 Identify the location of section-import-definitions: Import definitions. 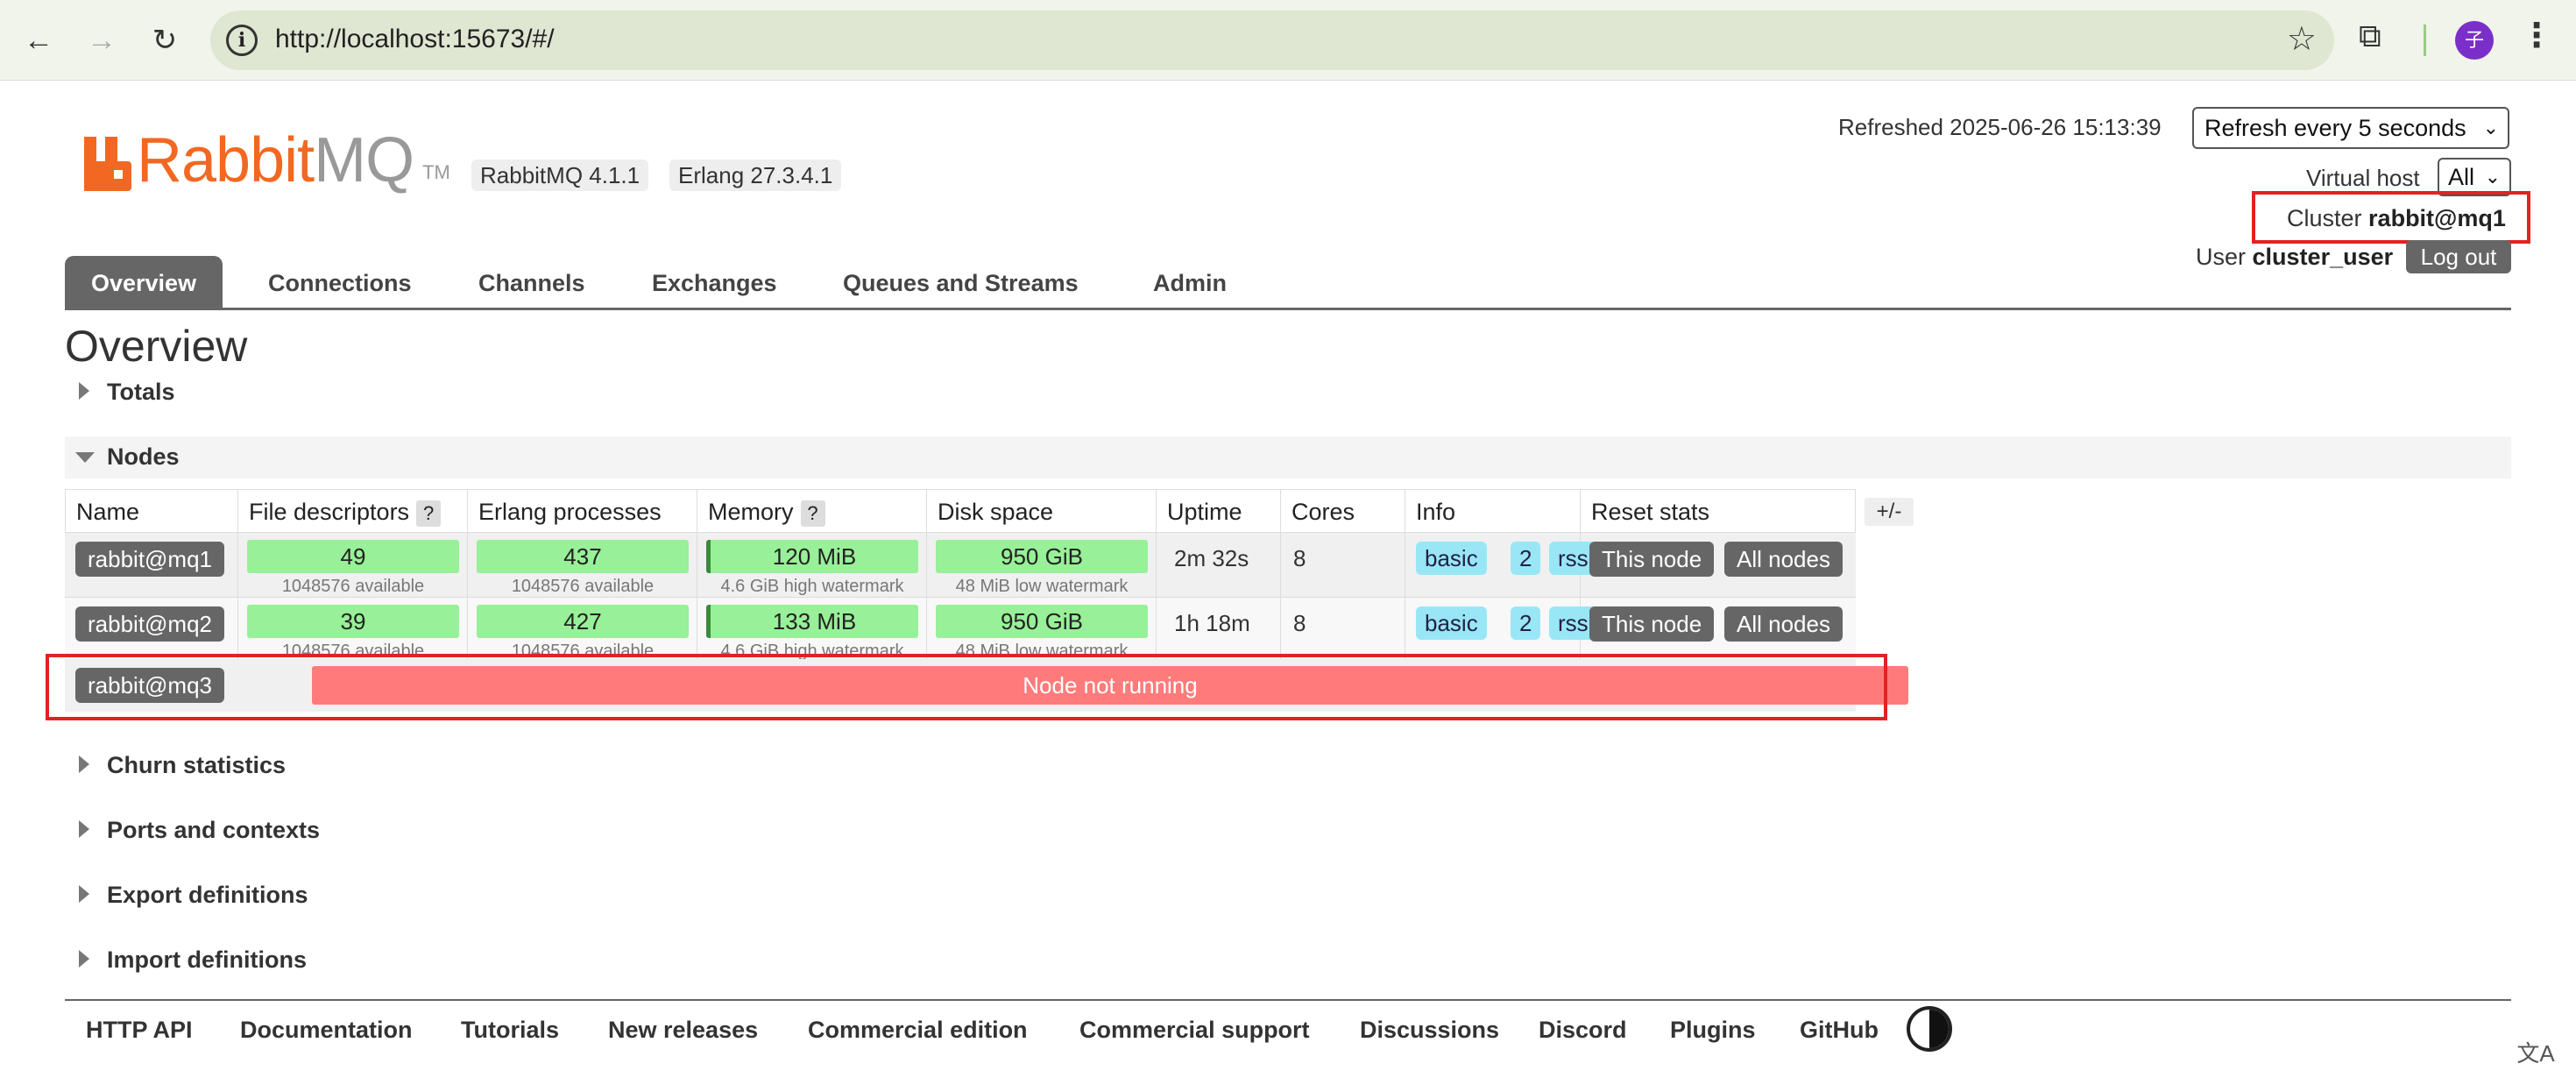
(1288, 961).